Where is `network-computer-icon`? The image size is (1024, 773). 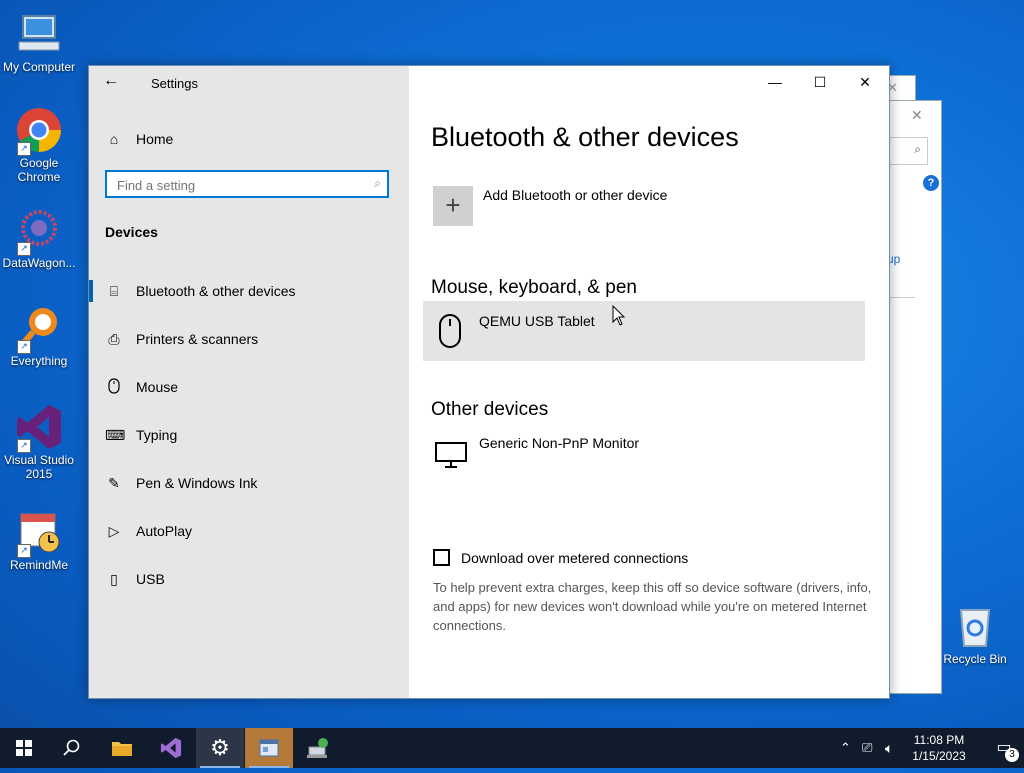 network-computer-icon is located at coordinates (317, 748).